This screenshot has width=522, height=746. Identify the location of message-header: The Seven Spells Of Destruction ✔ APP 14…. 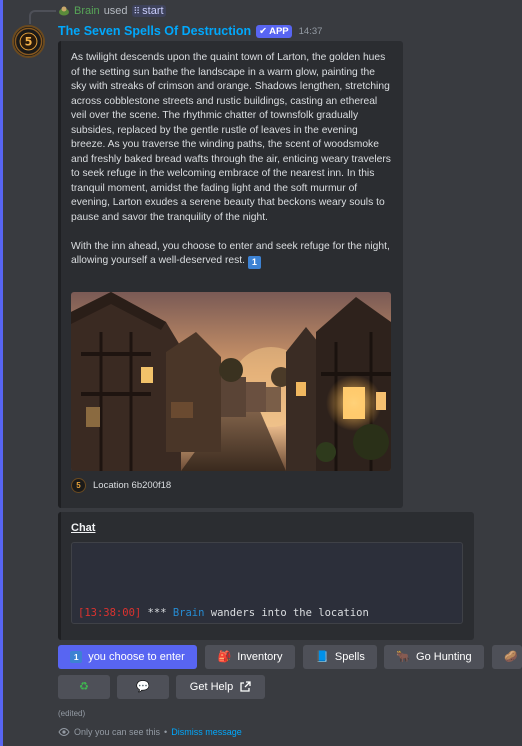
(190, 31).